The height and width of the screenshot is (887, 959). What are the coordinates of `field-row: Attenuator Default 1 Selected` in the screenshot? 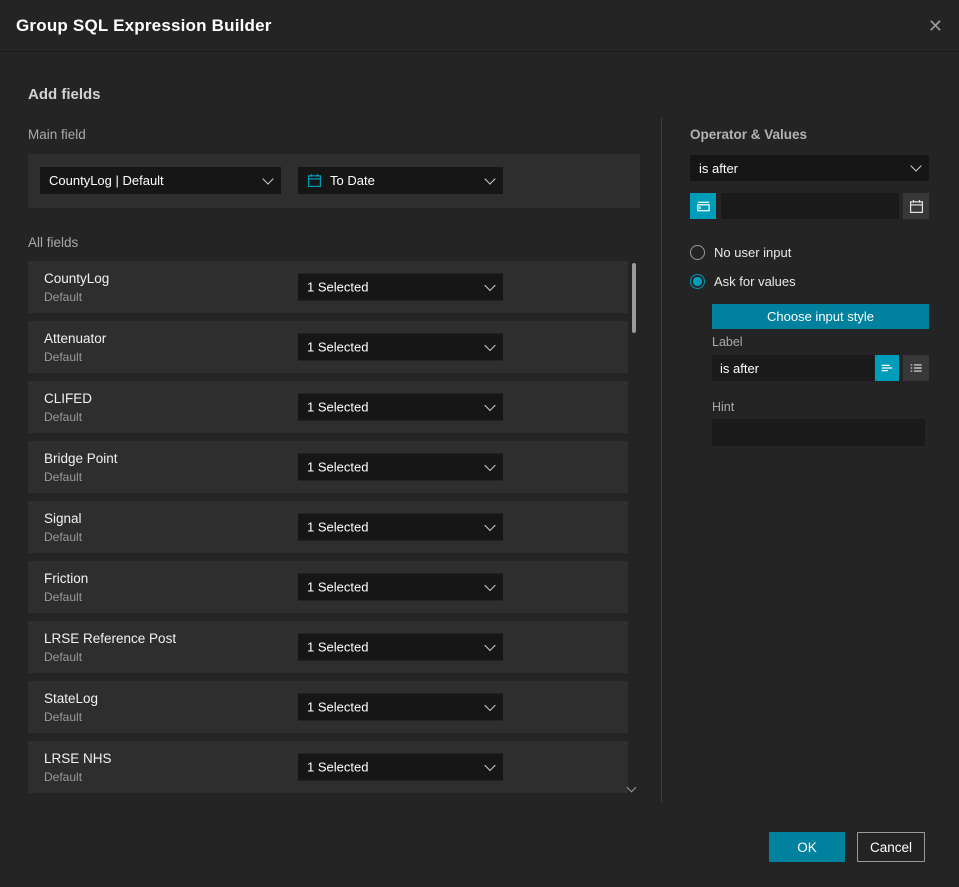 It's located at (328, 347).